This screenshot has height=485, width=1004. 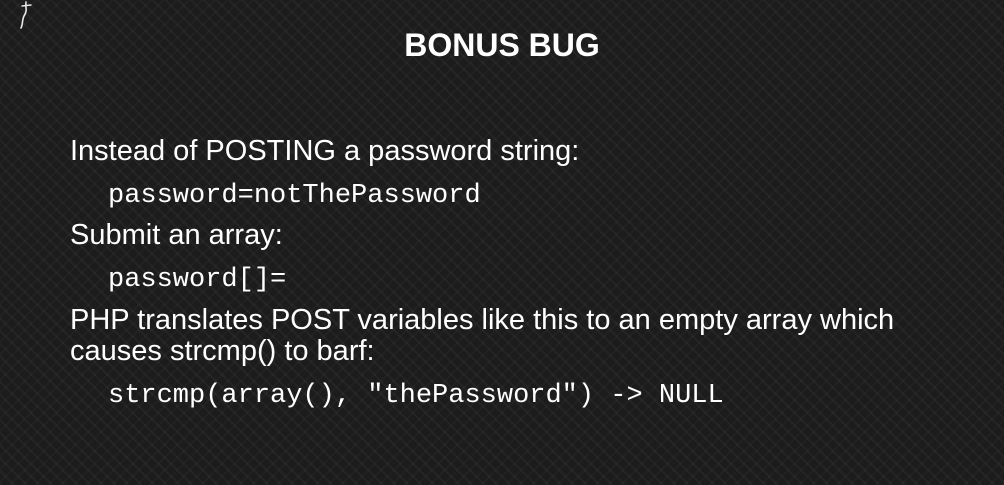 I want to click on instruction-posting-text: Instead of POSTING a password string:, so click(x=325, y=151).